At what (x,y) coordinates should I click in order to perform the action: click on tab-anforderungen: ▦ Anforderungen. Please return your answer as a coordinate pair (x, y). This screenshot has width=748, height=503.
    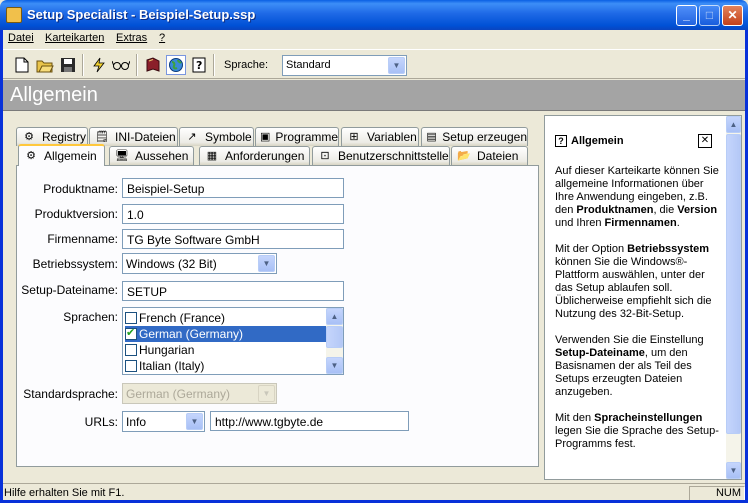
    Looking at the image, I should click on (254, 155).